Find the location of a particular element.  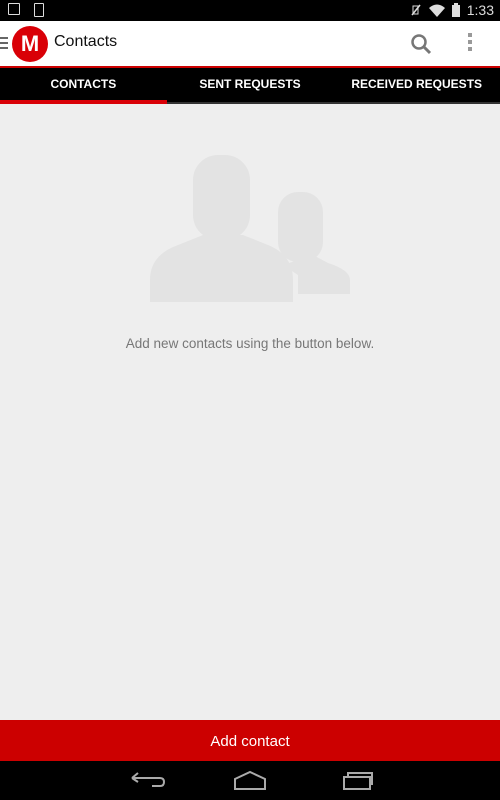

tab-contacts: CONTACTS is located at coordinates (83, 86).